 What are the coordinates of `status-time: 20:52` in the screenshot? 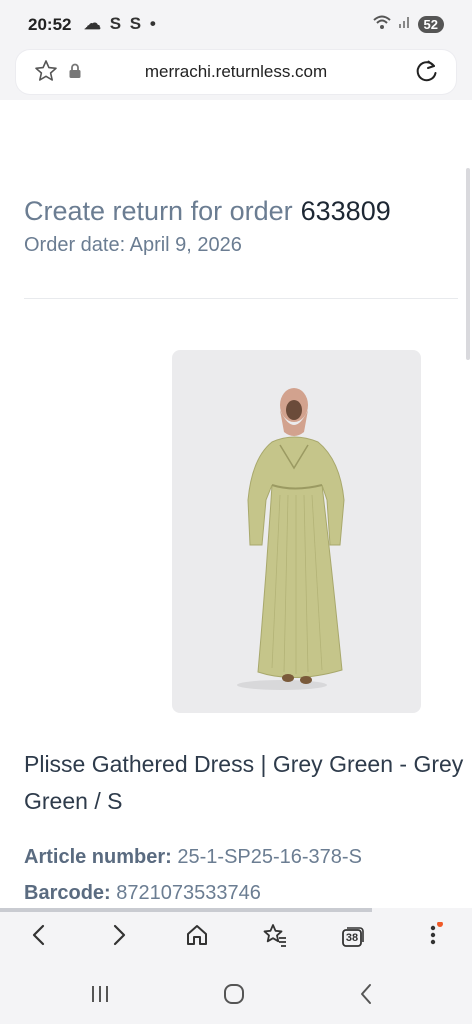 It's located at (50, 24).